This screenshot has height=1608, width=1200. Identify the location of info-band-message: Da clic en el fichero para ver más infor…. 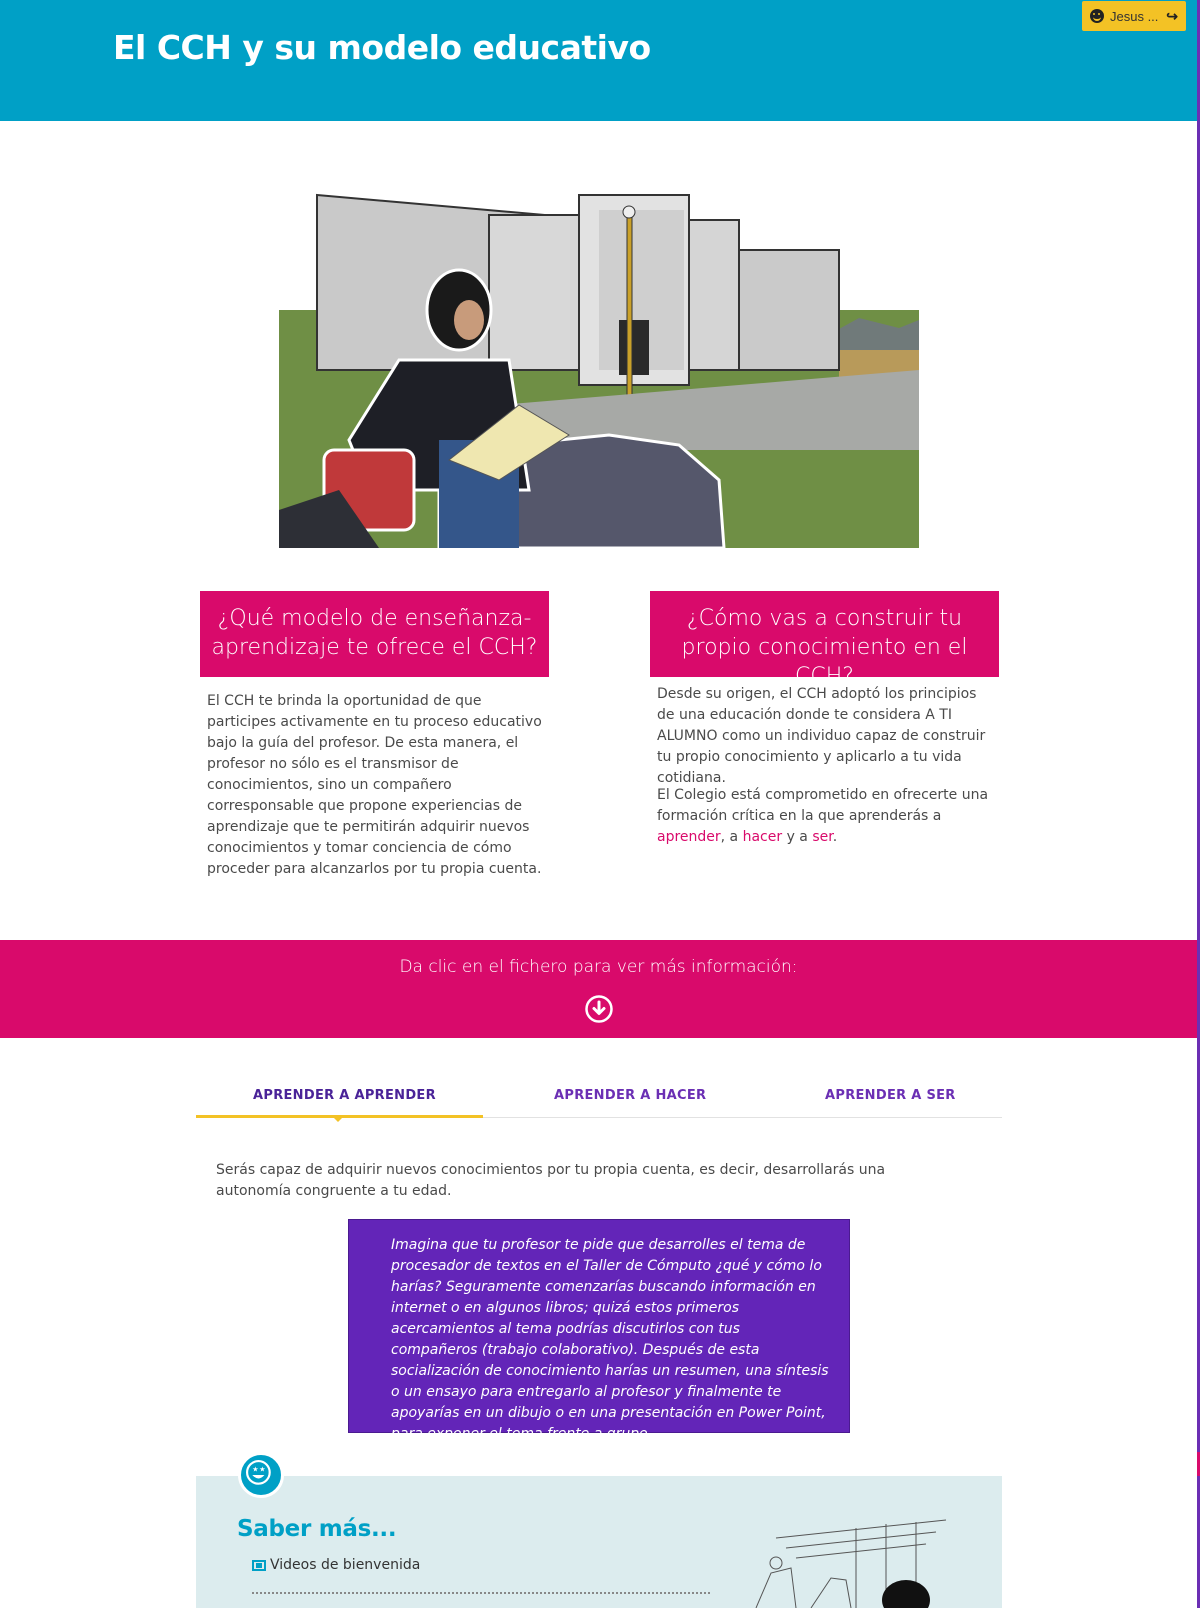
(598, 967).